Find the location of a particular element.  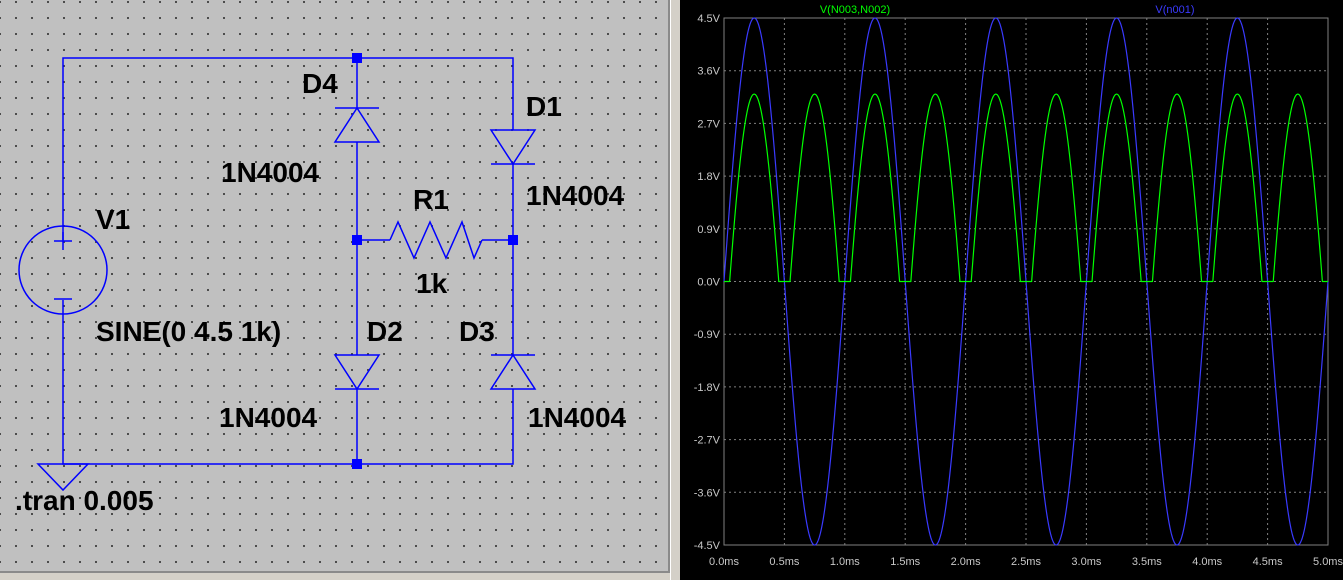

x-tick-label: 5.0ms is located at coordinates (1328, 562).